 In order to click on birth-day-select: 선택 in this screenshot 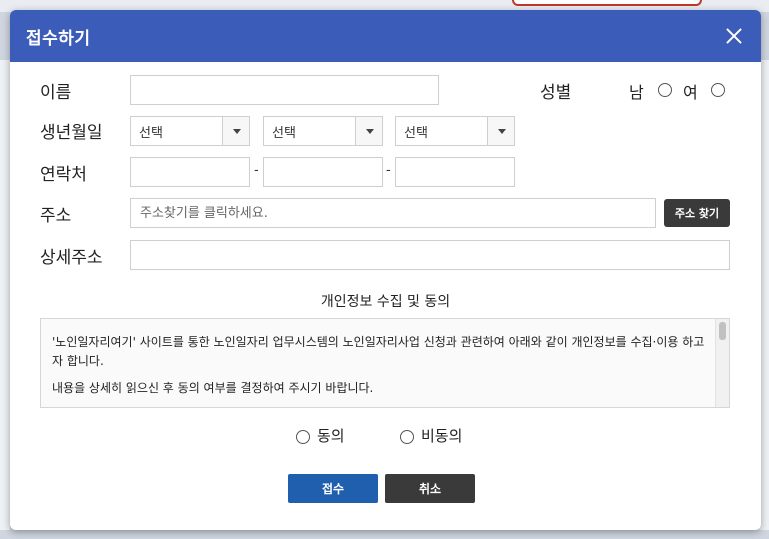, I will do `click(455, 131)`.